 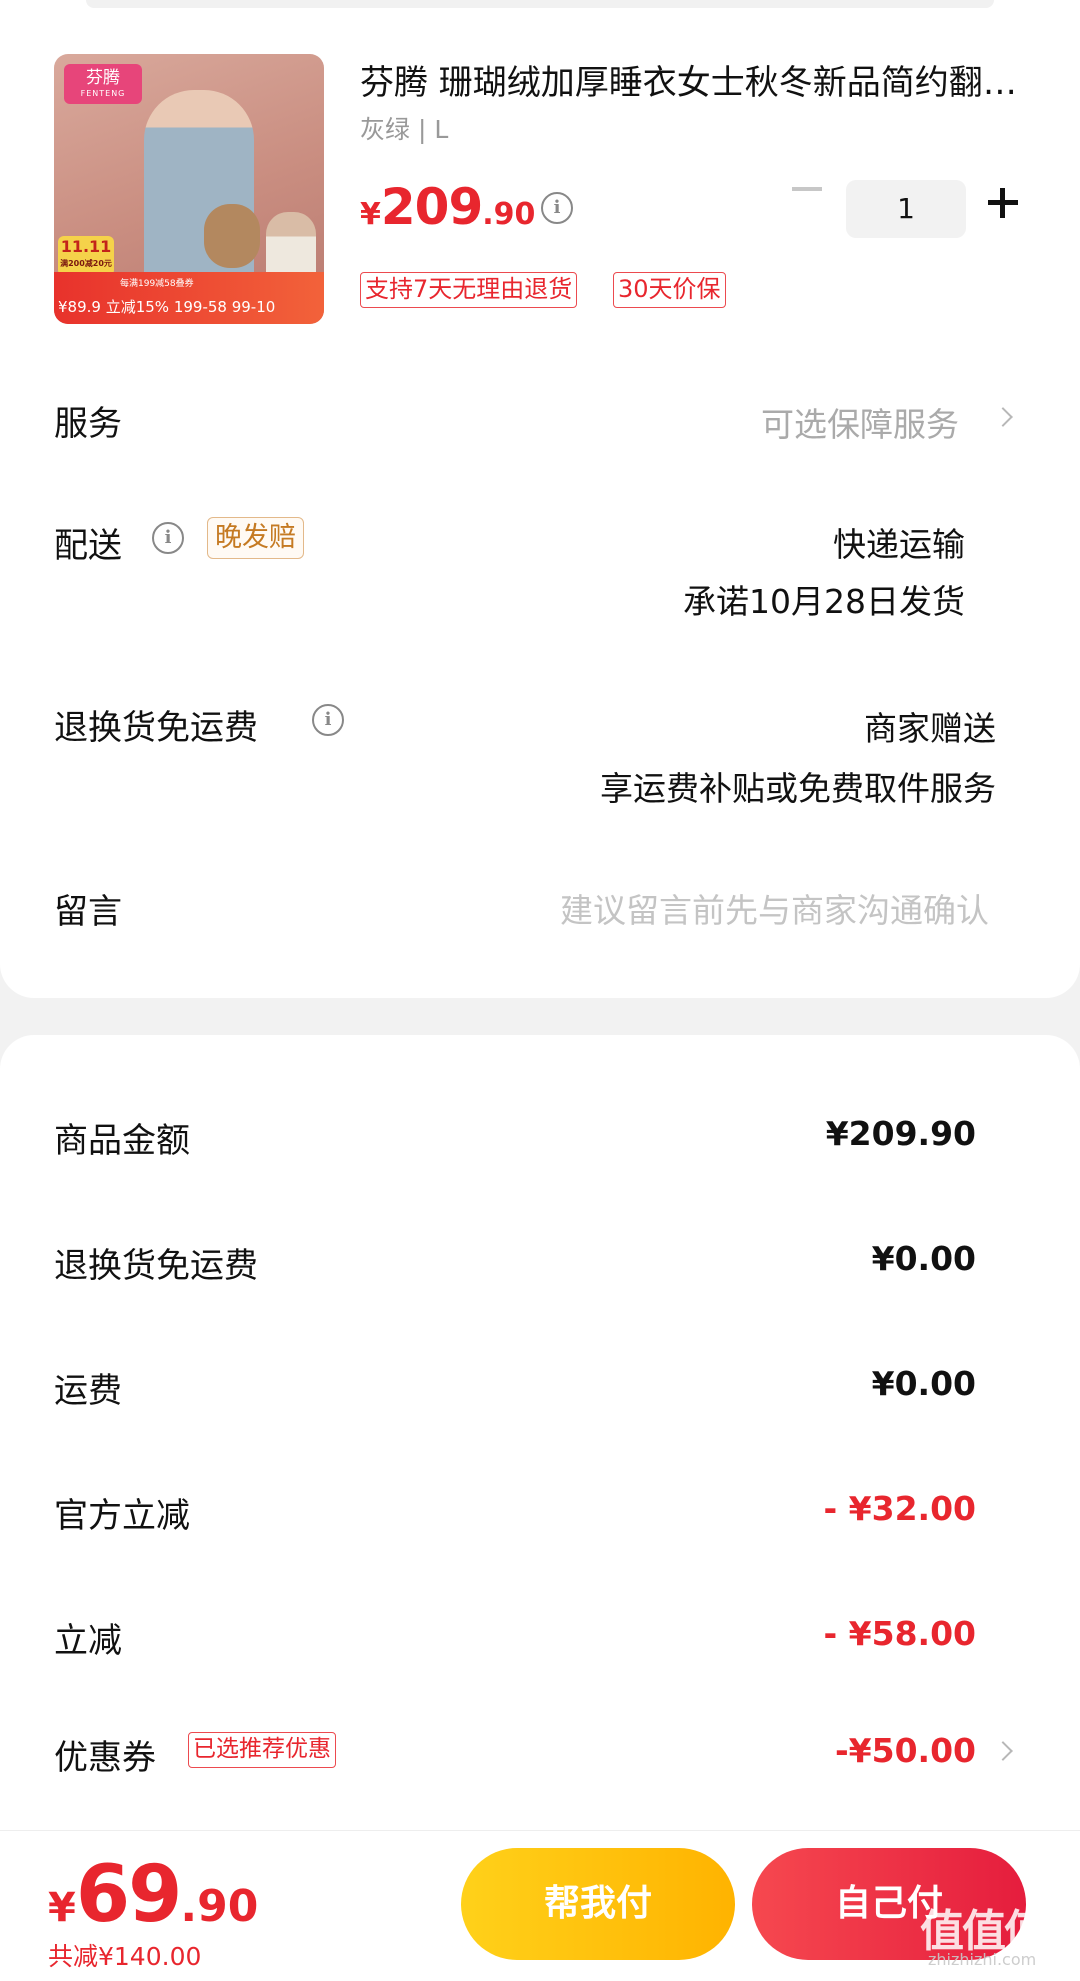 What do you see at coordinates (900, 1133) in the screenshot?
I see `goods-amount-value: ¥209.90` at bounding box center [900, 1133].